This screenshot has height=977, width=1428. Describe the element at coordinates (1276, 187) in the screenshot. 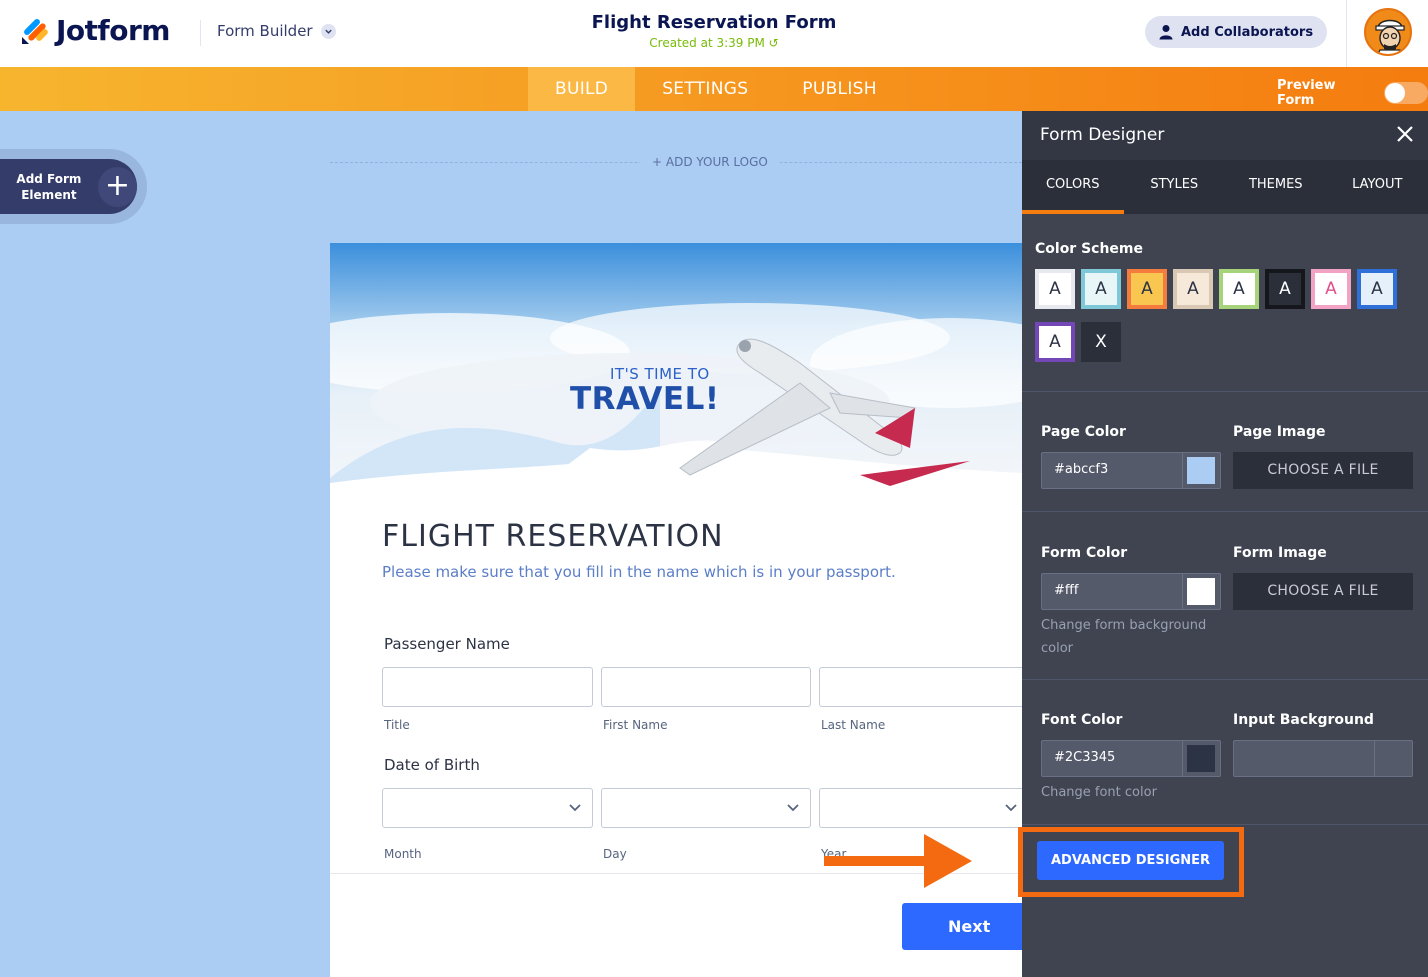

I see `tab-themes: THEMES` at that location.